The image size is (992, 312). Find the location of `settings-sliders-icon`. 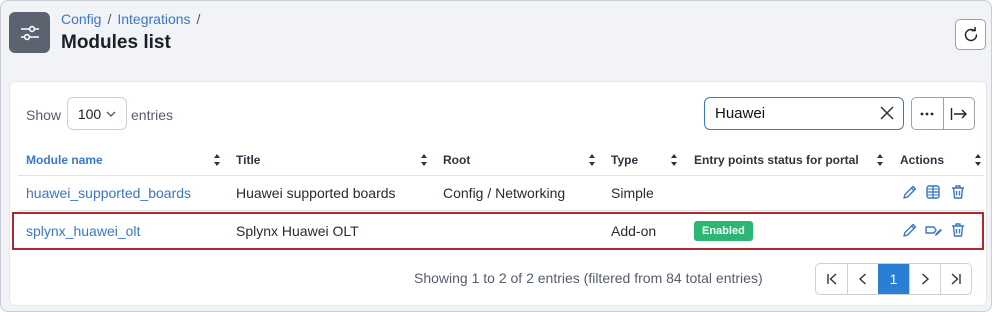

settings-sliders-icon is located at coordinates (29, 32).